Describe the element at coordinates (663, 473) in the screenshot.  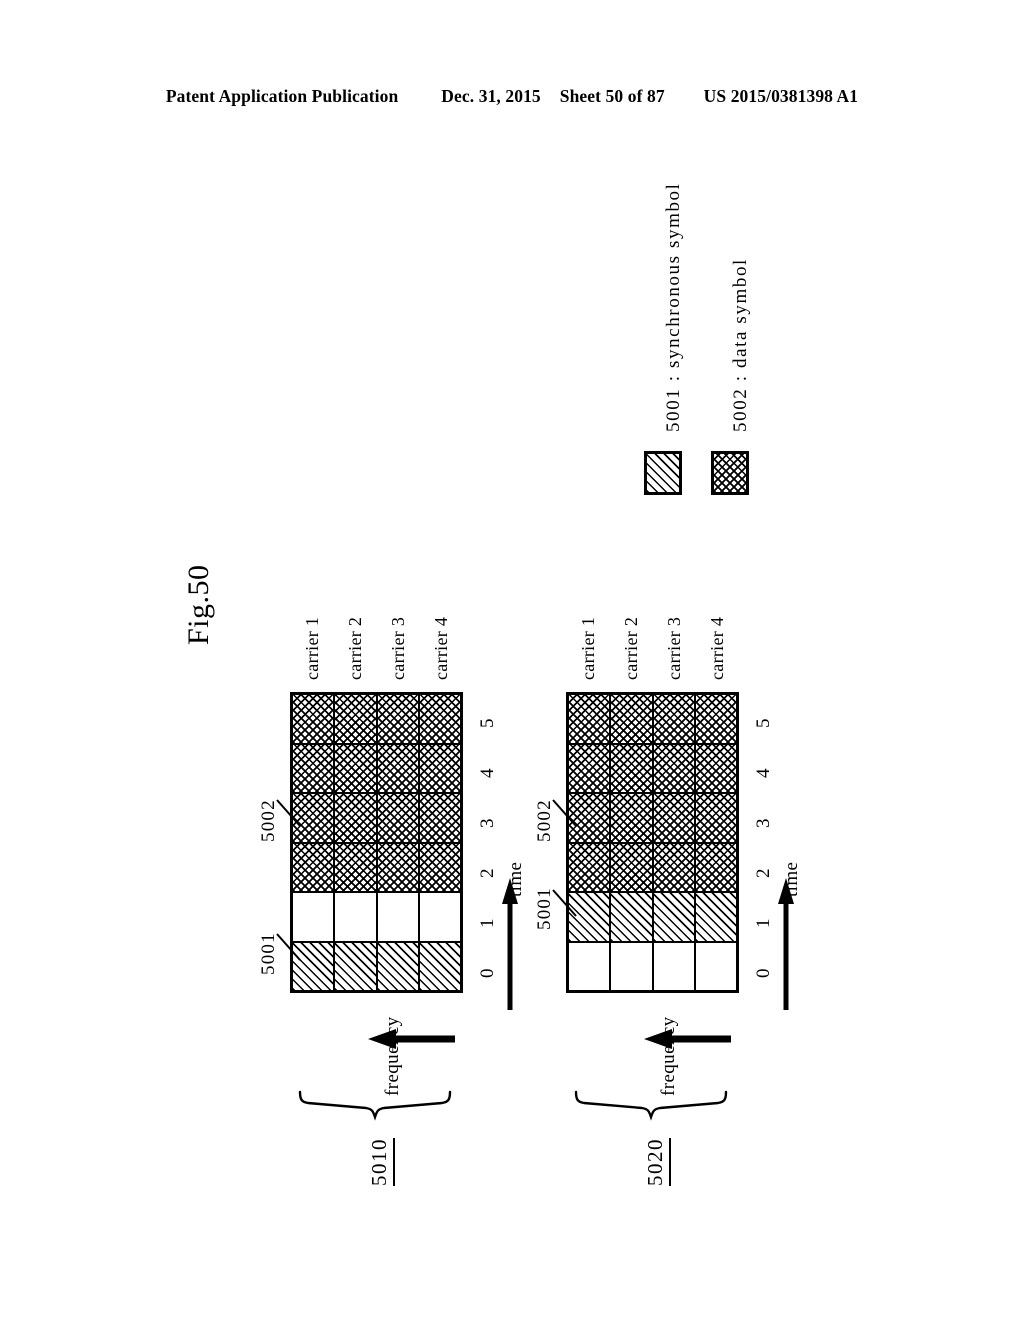
I see `legend-swatch-synchronous` at that location.